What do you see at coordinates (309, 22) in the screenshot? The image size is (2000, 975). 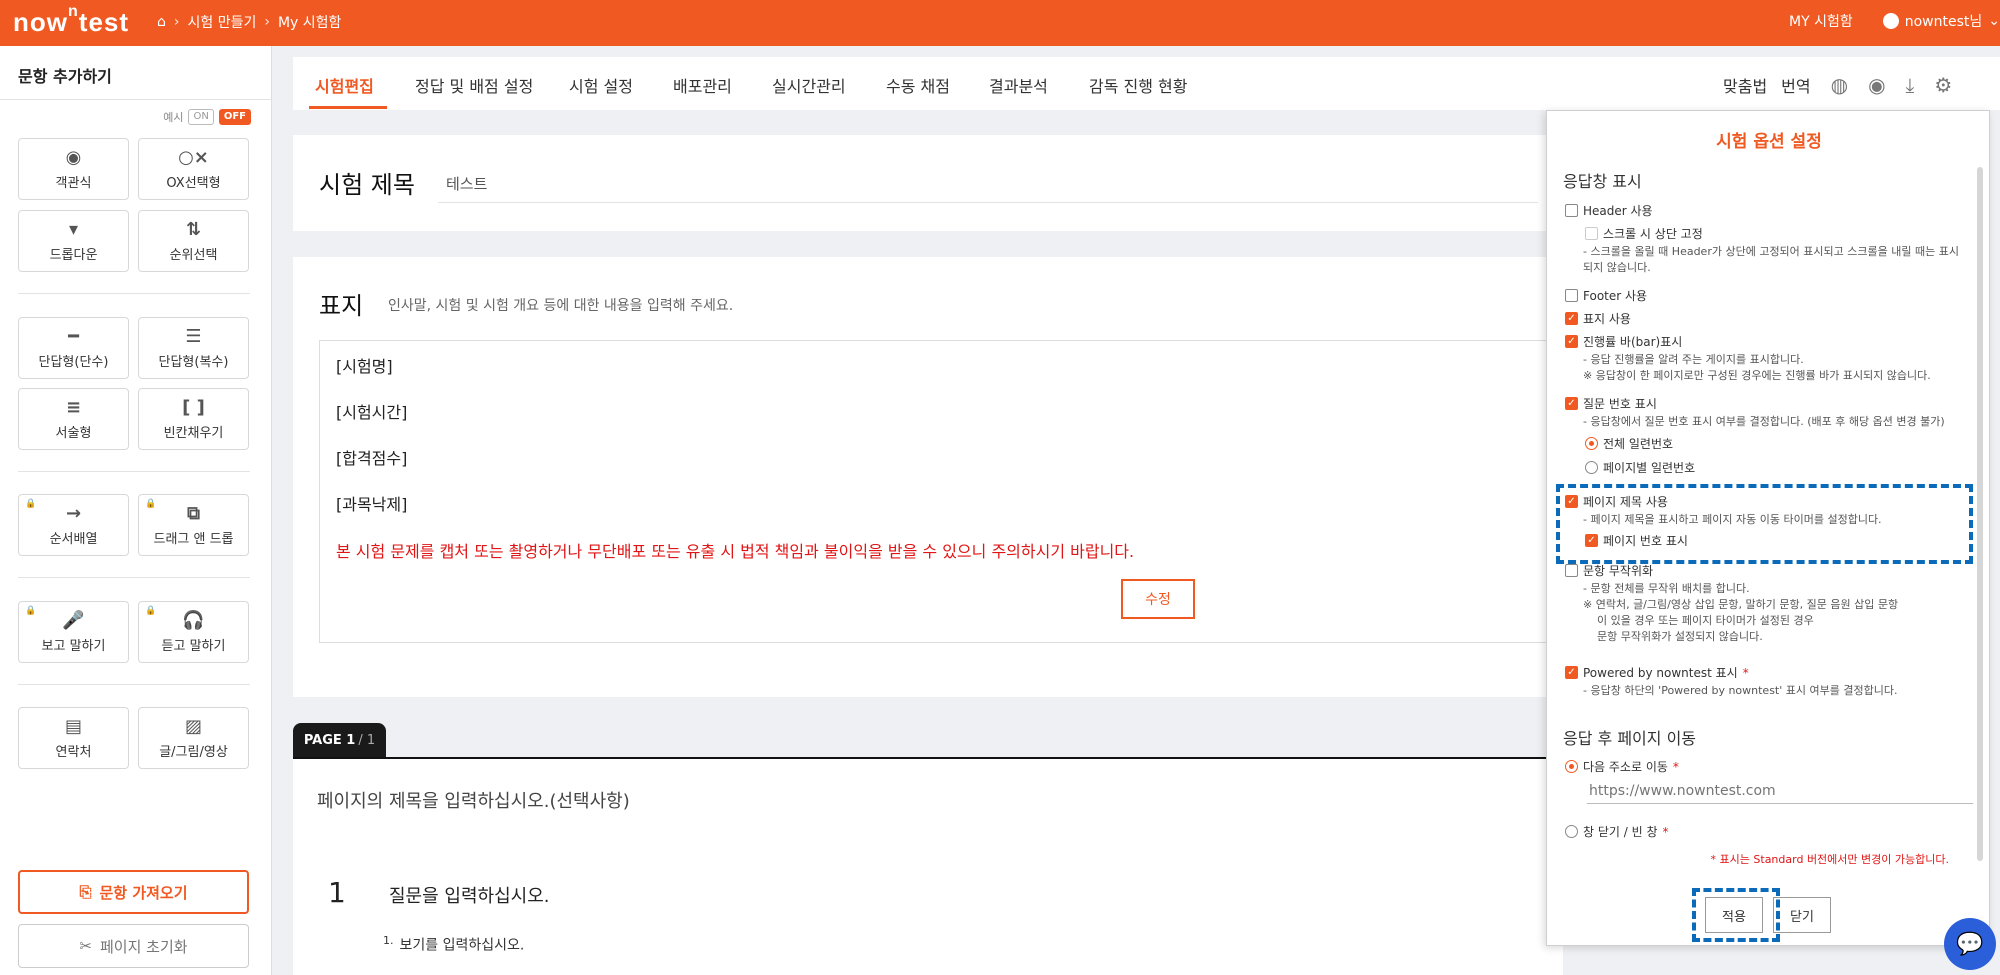 I see `breadcrumb-item-my-exams: My 시험함` at bounding box center [309, 22].